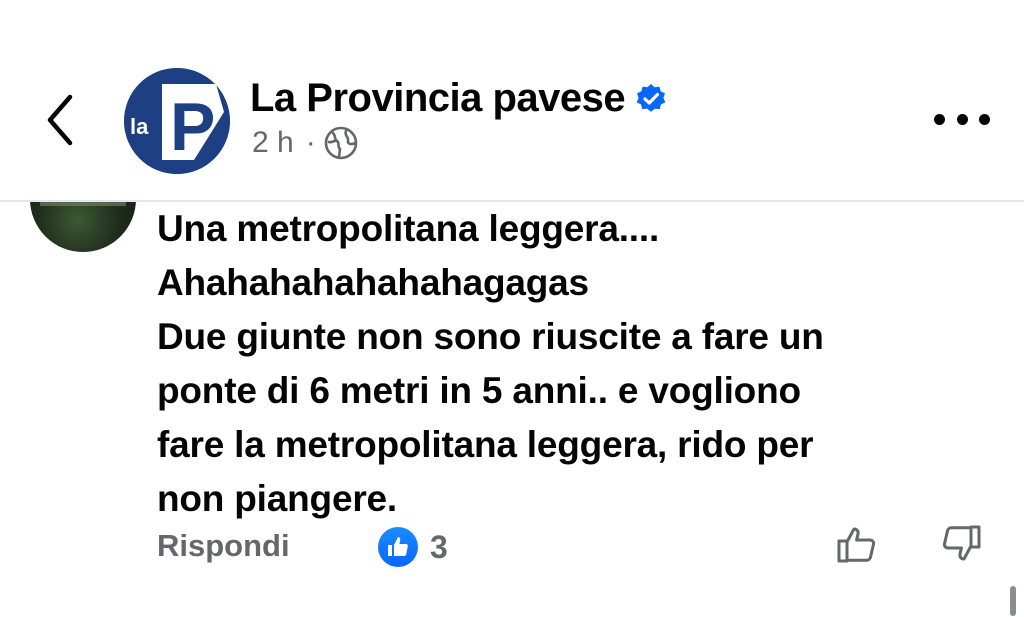 The height and width of the screenshot is (617, 1024). I want to click on page-name: La Provincia pavese, so click(438, 98).